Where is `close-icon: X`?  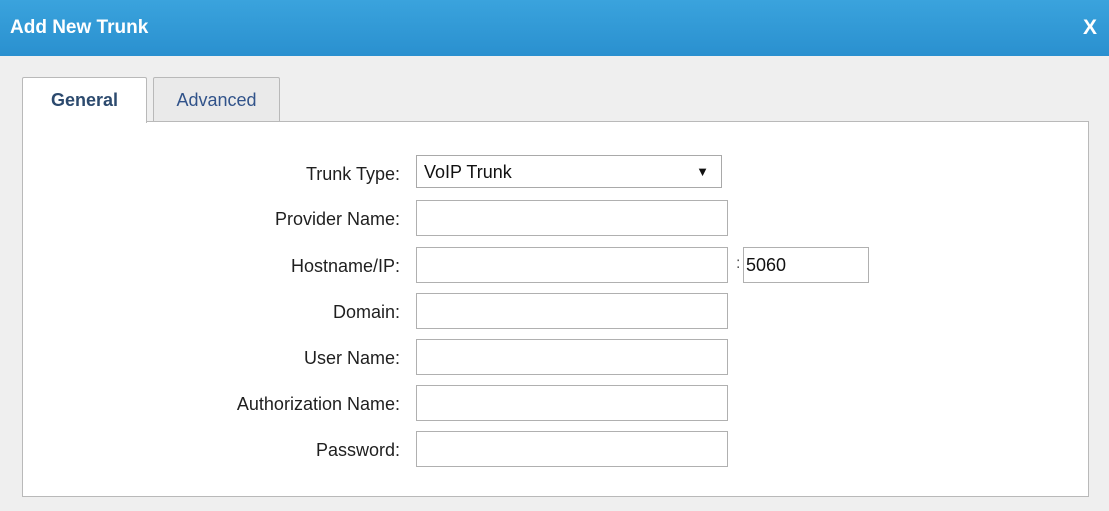
close-icon: X is located at coordinates (1090, 28).